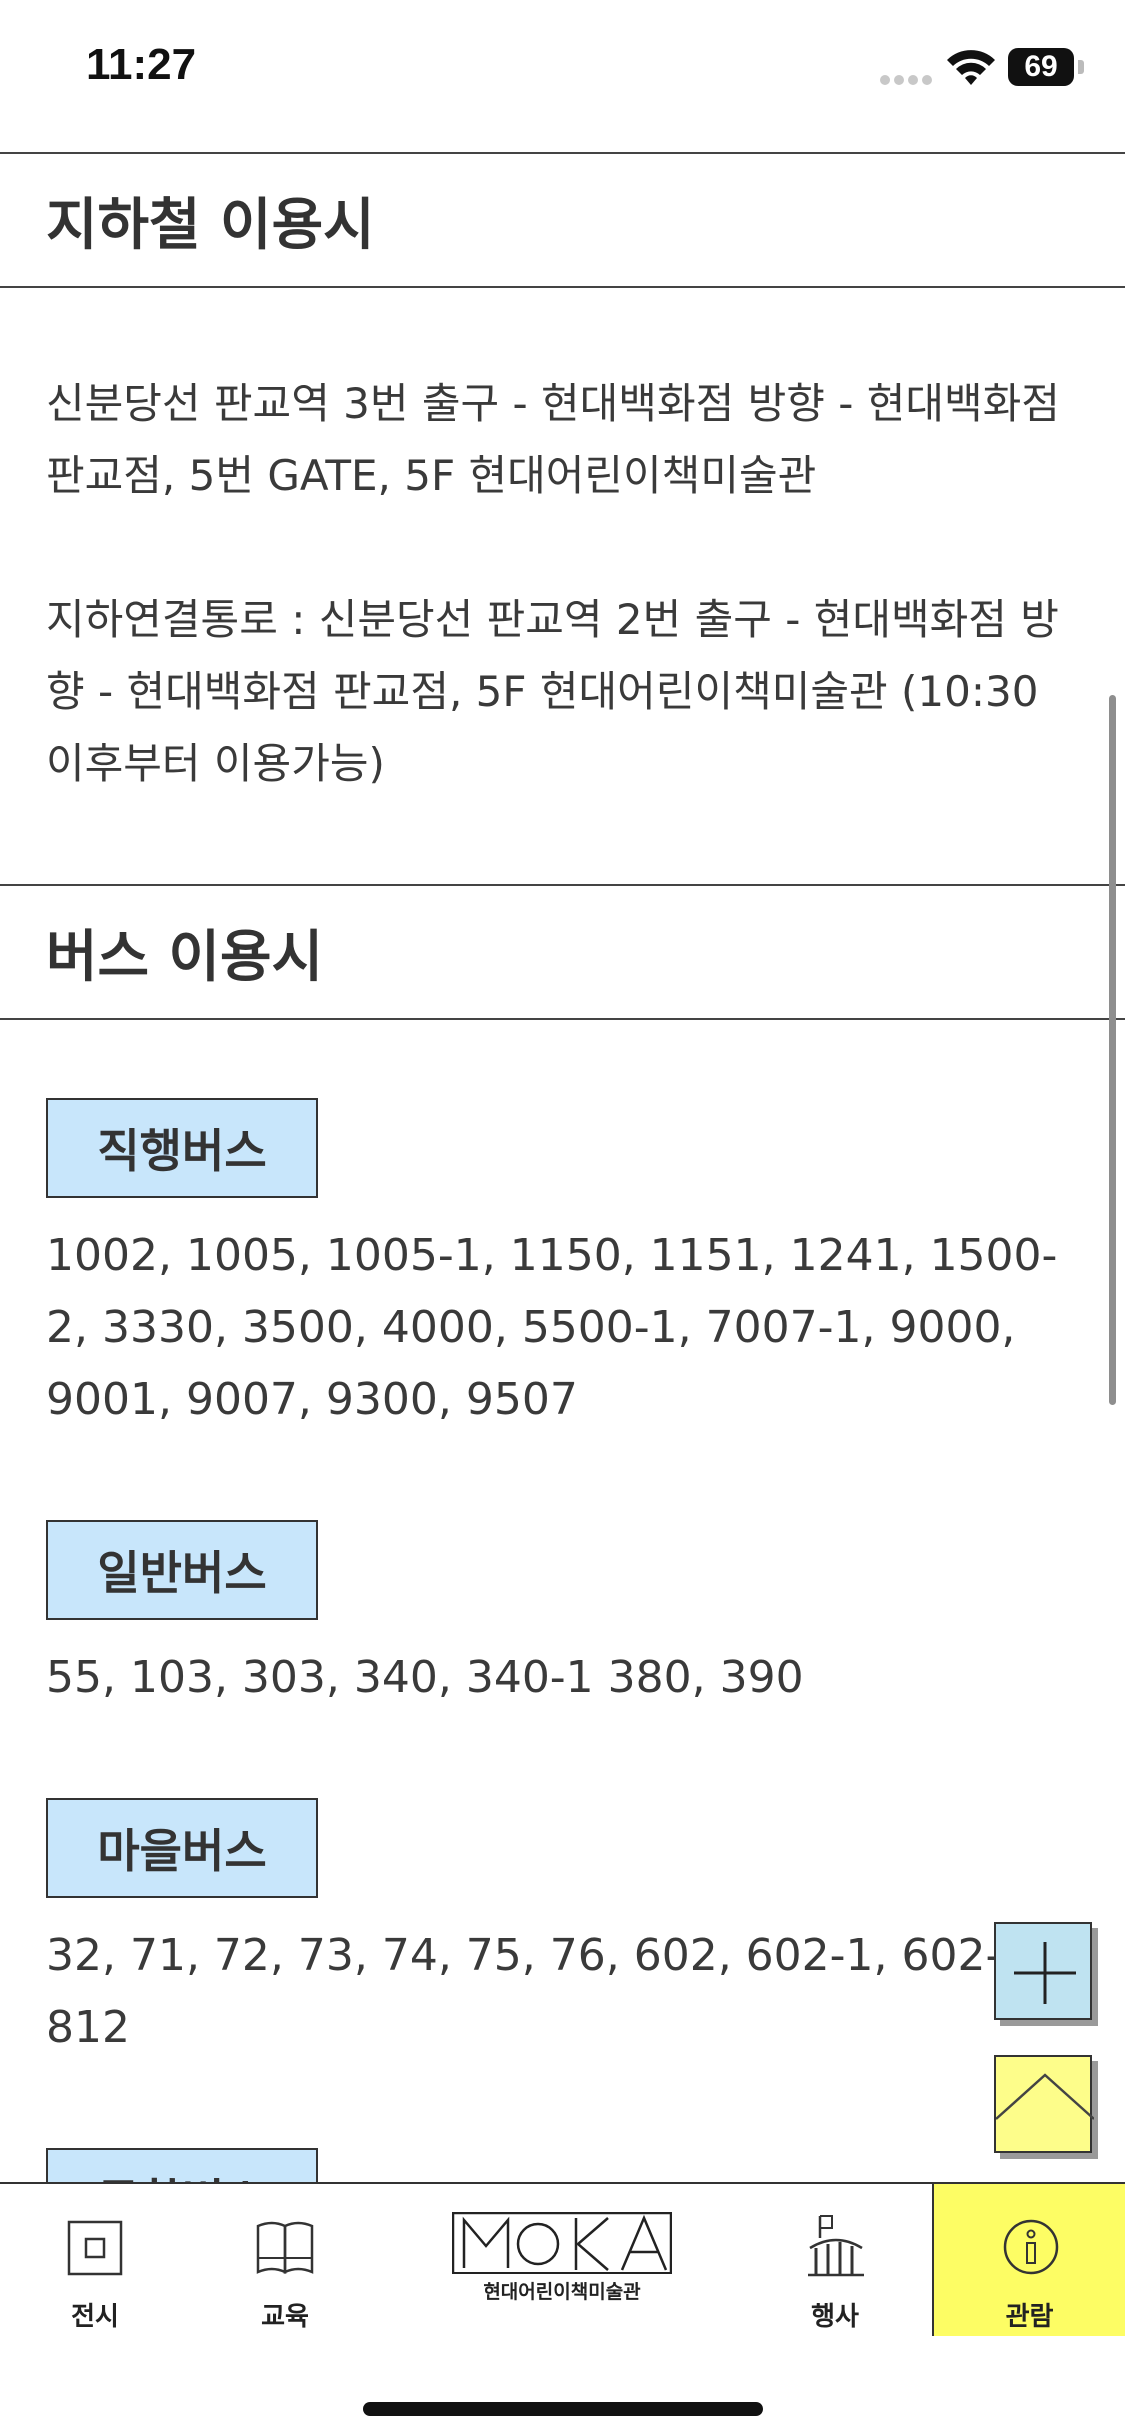  I want to click on tab-event: 행사, so click(835, 2259).